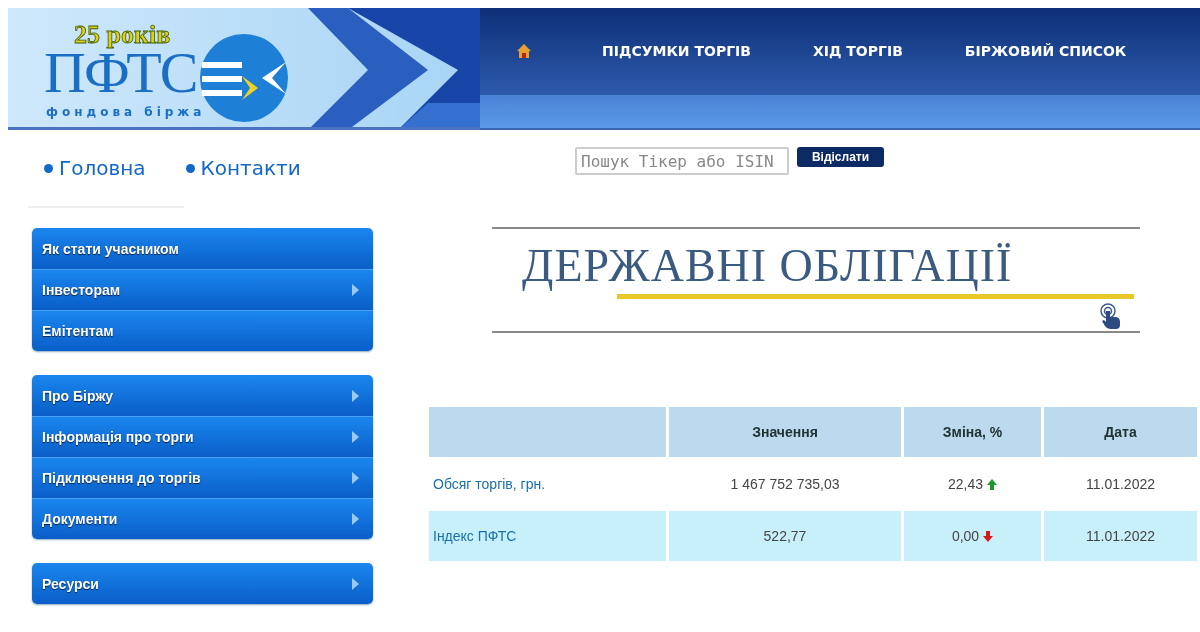 The image size is (1200, 632). I want to click on row-label-link: Індекс ПФТС, so click(547, 537).